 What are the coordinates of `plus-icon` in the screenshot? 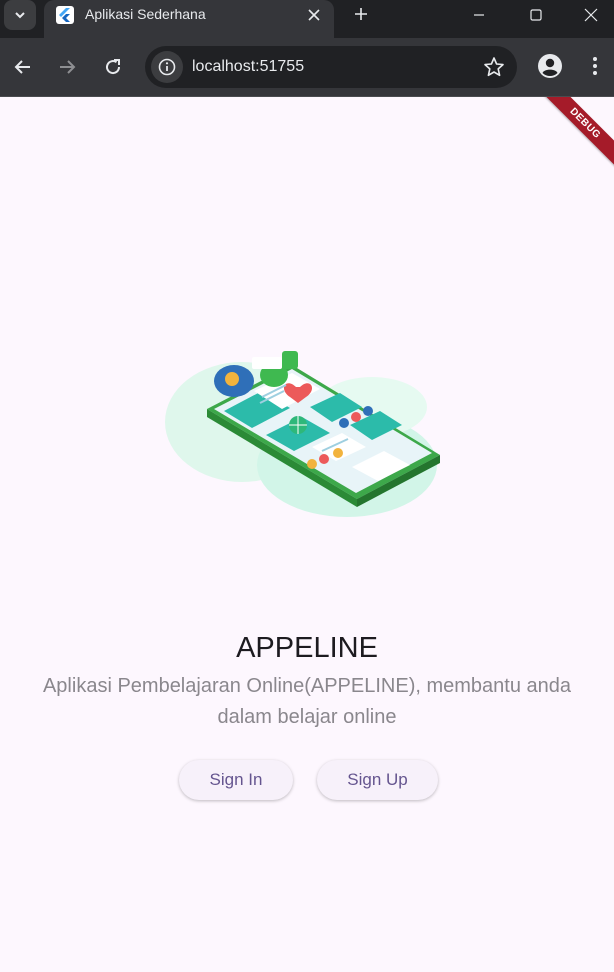 It's located at (361, 14).